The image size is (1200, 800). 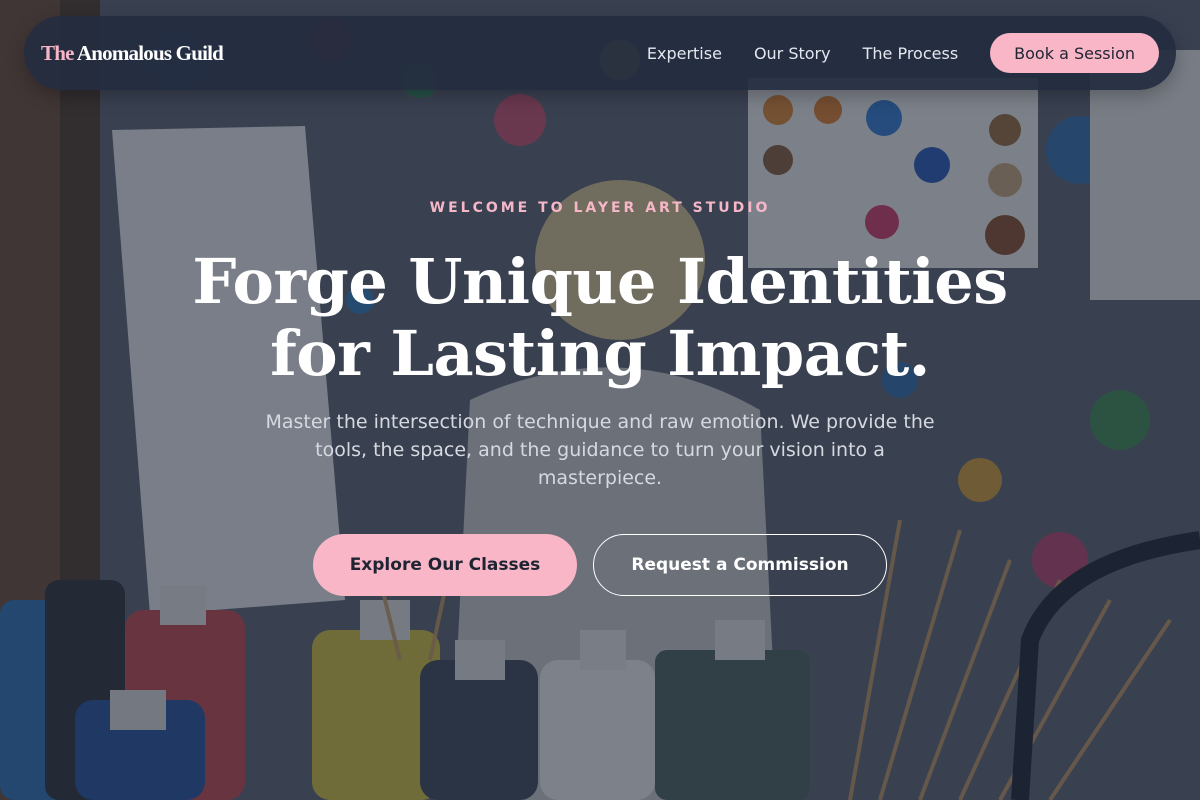 What do you see at coordinates (600, 208) in the screenshot?
I see `hero-eyebrow: WELCOME TO LAYER ART STUDIO` at bounding box center [600, 208].